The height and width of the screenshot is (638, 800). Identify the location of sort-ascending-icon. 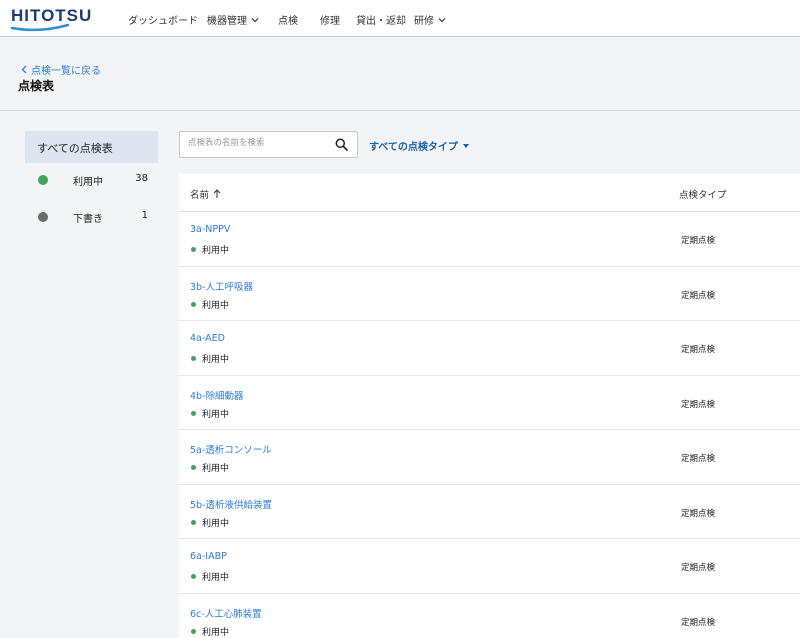
(217, 193).